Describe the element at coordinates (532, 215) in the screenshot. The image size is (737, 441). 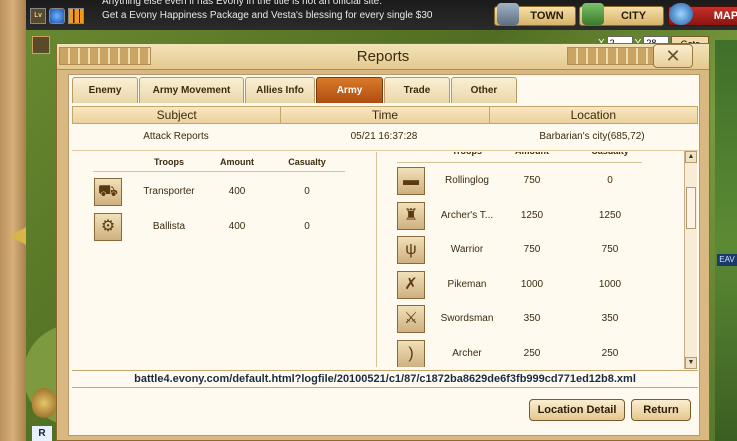
I see `troop-amount: 1250` at that location.